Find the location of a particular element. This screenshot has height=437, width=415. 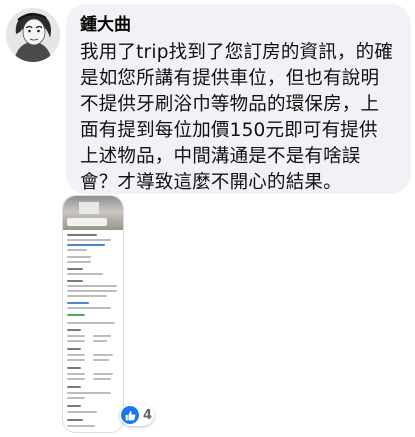

user-avatar-sketch-icon is located at coordinates (33, 35).